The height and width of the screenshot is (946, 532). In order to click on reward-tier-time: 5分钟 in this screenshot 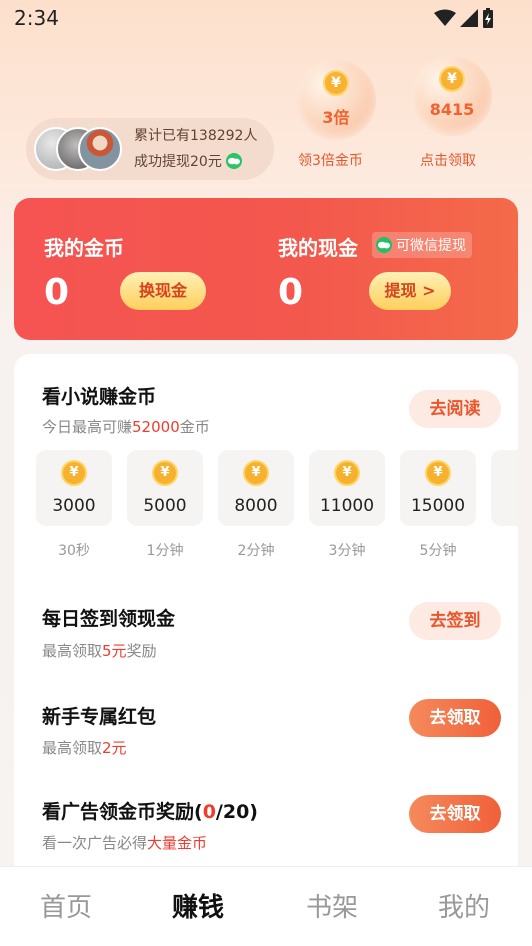, I will do `click(438, 551)`.